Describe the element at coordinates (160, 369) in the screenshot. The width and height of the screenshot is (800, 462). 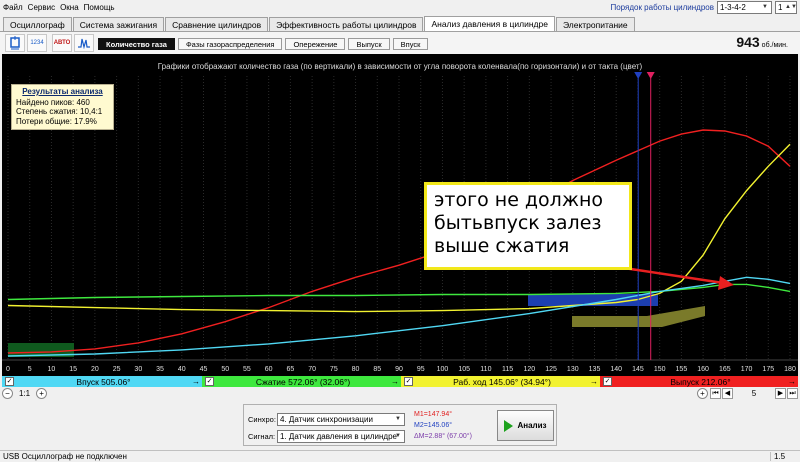
I see `x-tick-label: 35` at that location.